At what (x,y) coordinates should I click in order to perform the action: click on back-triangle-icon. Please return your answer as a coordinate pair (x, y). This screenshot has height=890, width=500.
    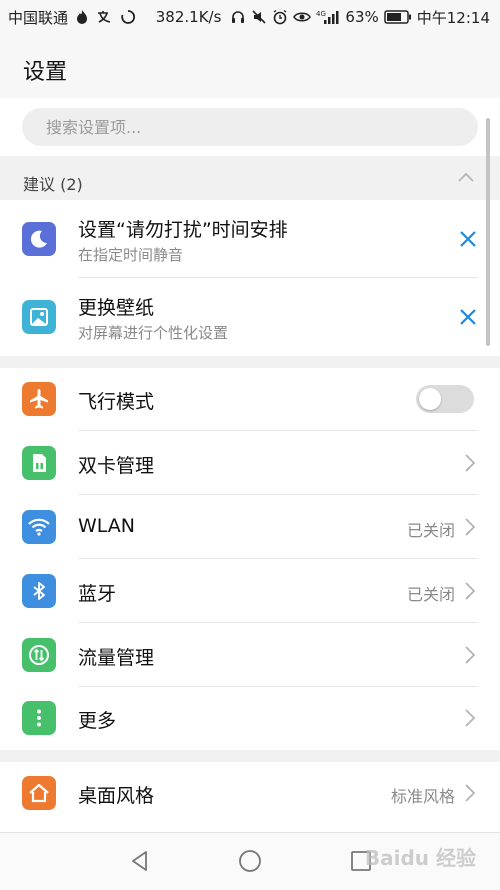
    Looking at the image, I should click on (139, 861).